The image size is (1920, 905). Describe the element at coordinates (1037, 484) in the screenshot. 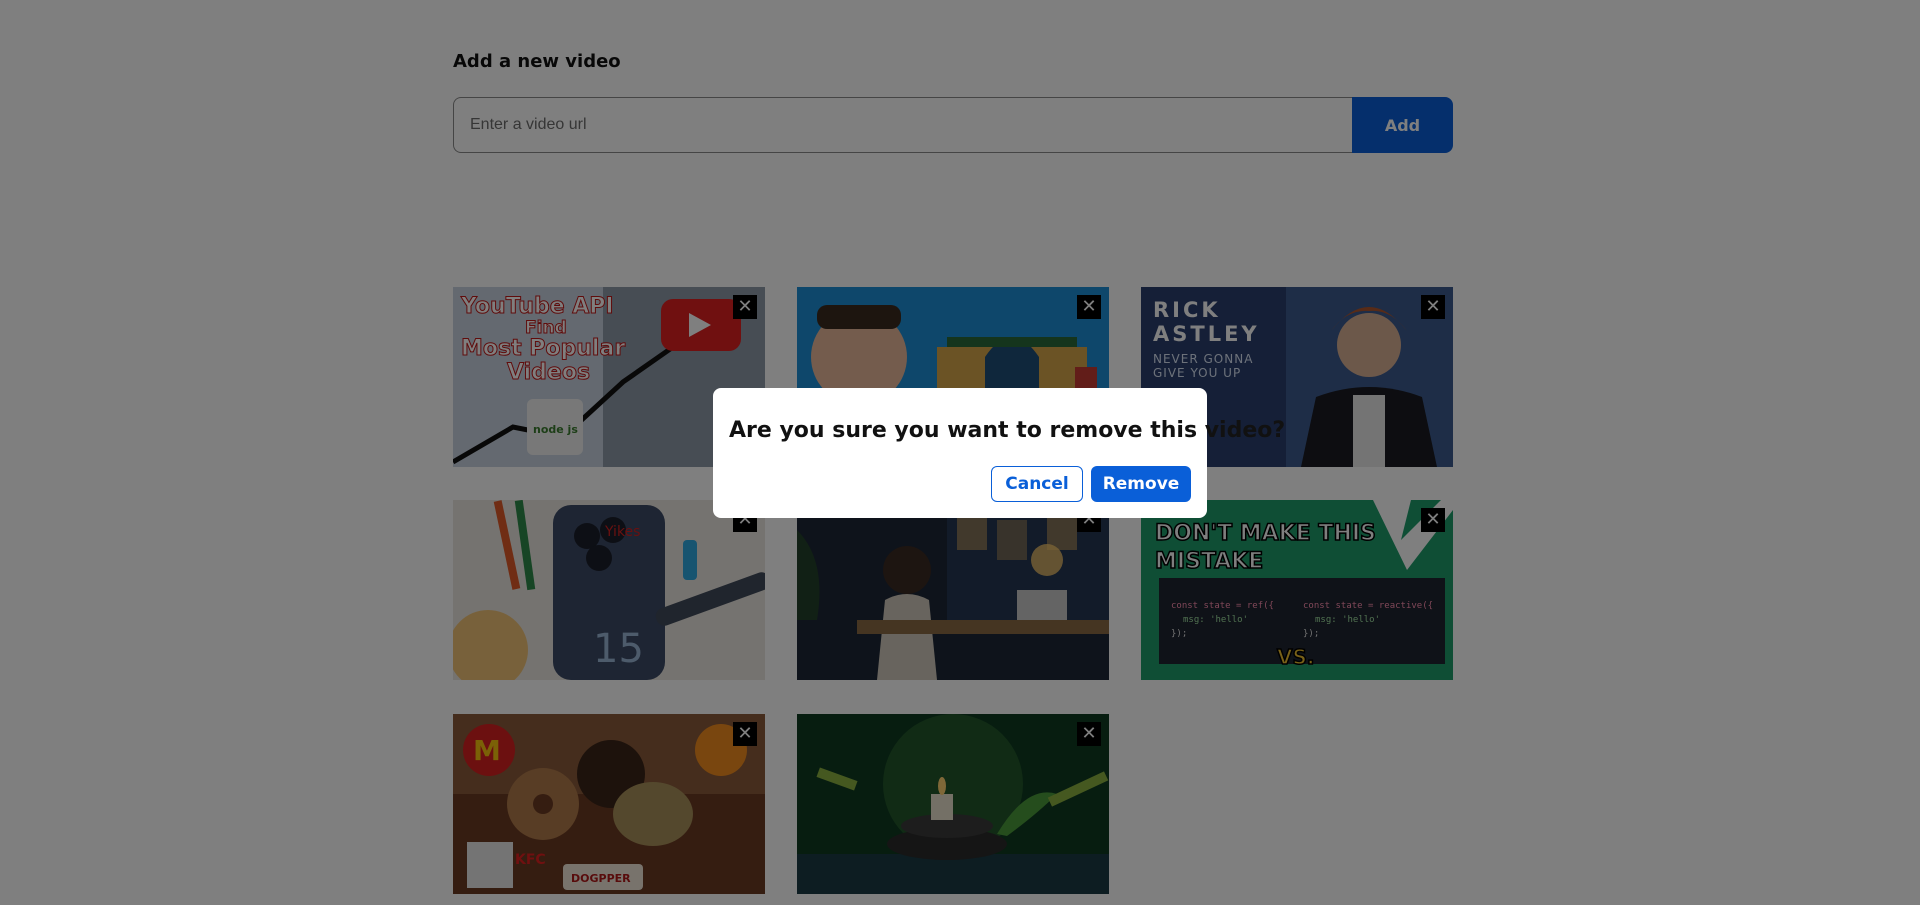

I see `cancel-button: Cancel` at that location.